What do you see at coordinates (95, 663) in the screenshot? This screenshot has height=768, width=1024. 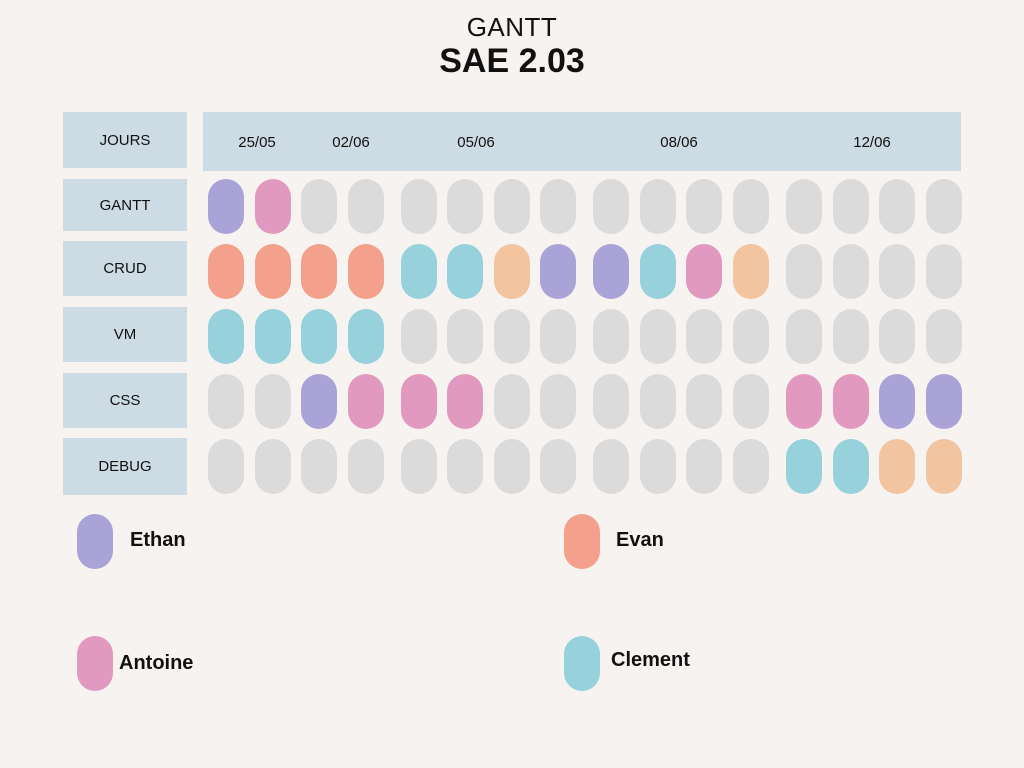 I see `legend-swatch-antoine` at bounding box center [95, 663].